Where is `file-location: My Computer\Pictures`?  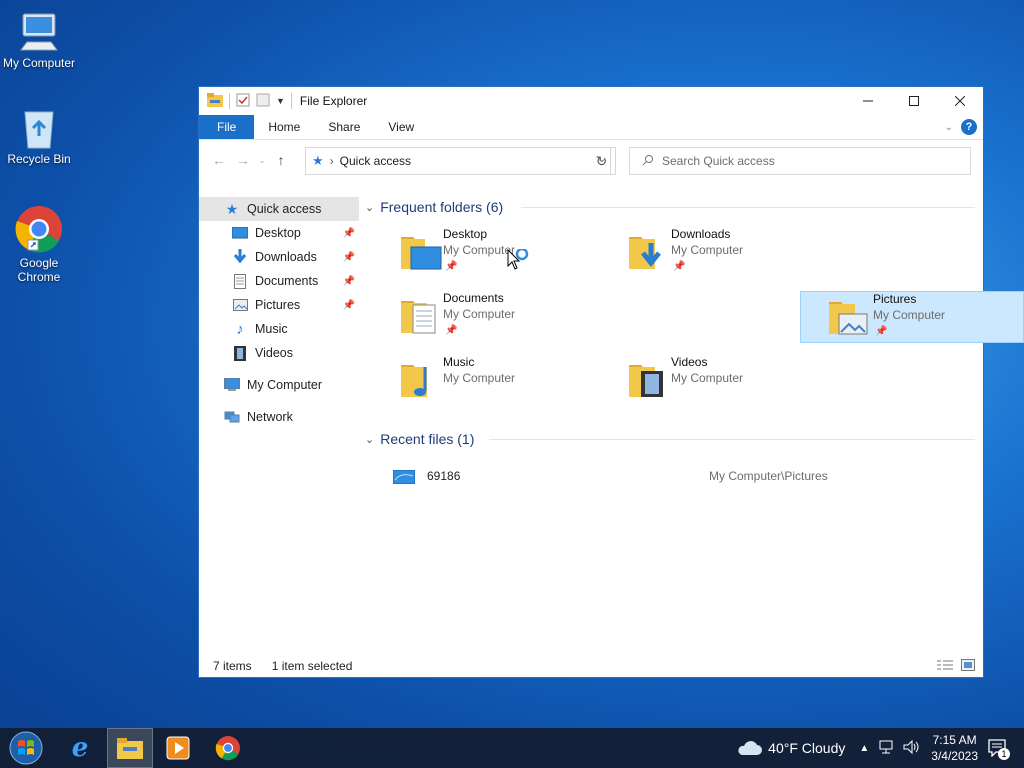 file-location: My Computer\Pictures is located at coordinates (768, 476).